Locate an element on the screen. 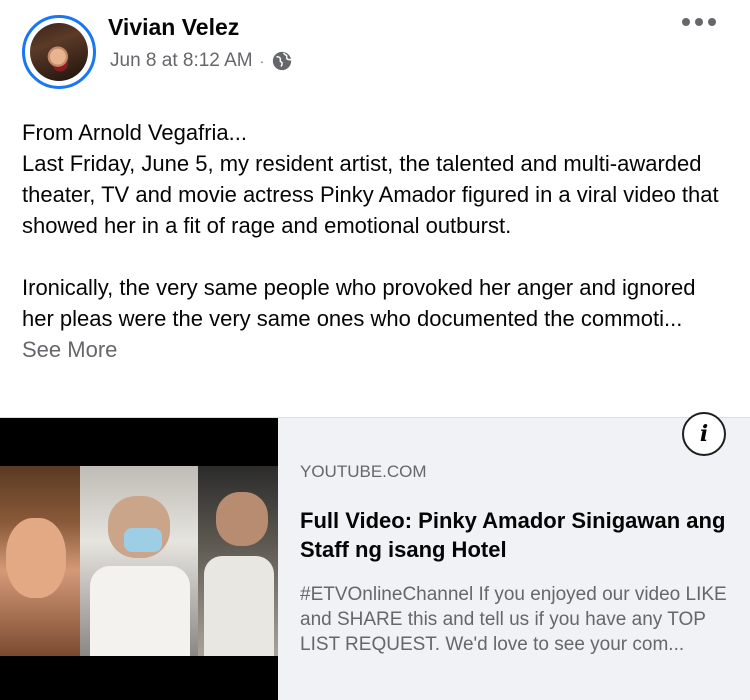 This screenshot has width=750, height=700. thumbnail-frame-portrait is located at coordinates (40, 561).